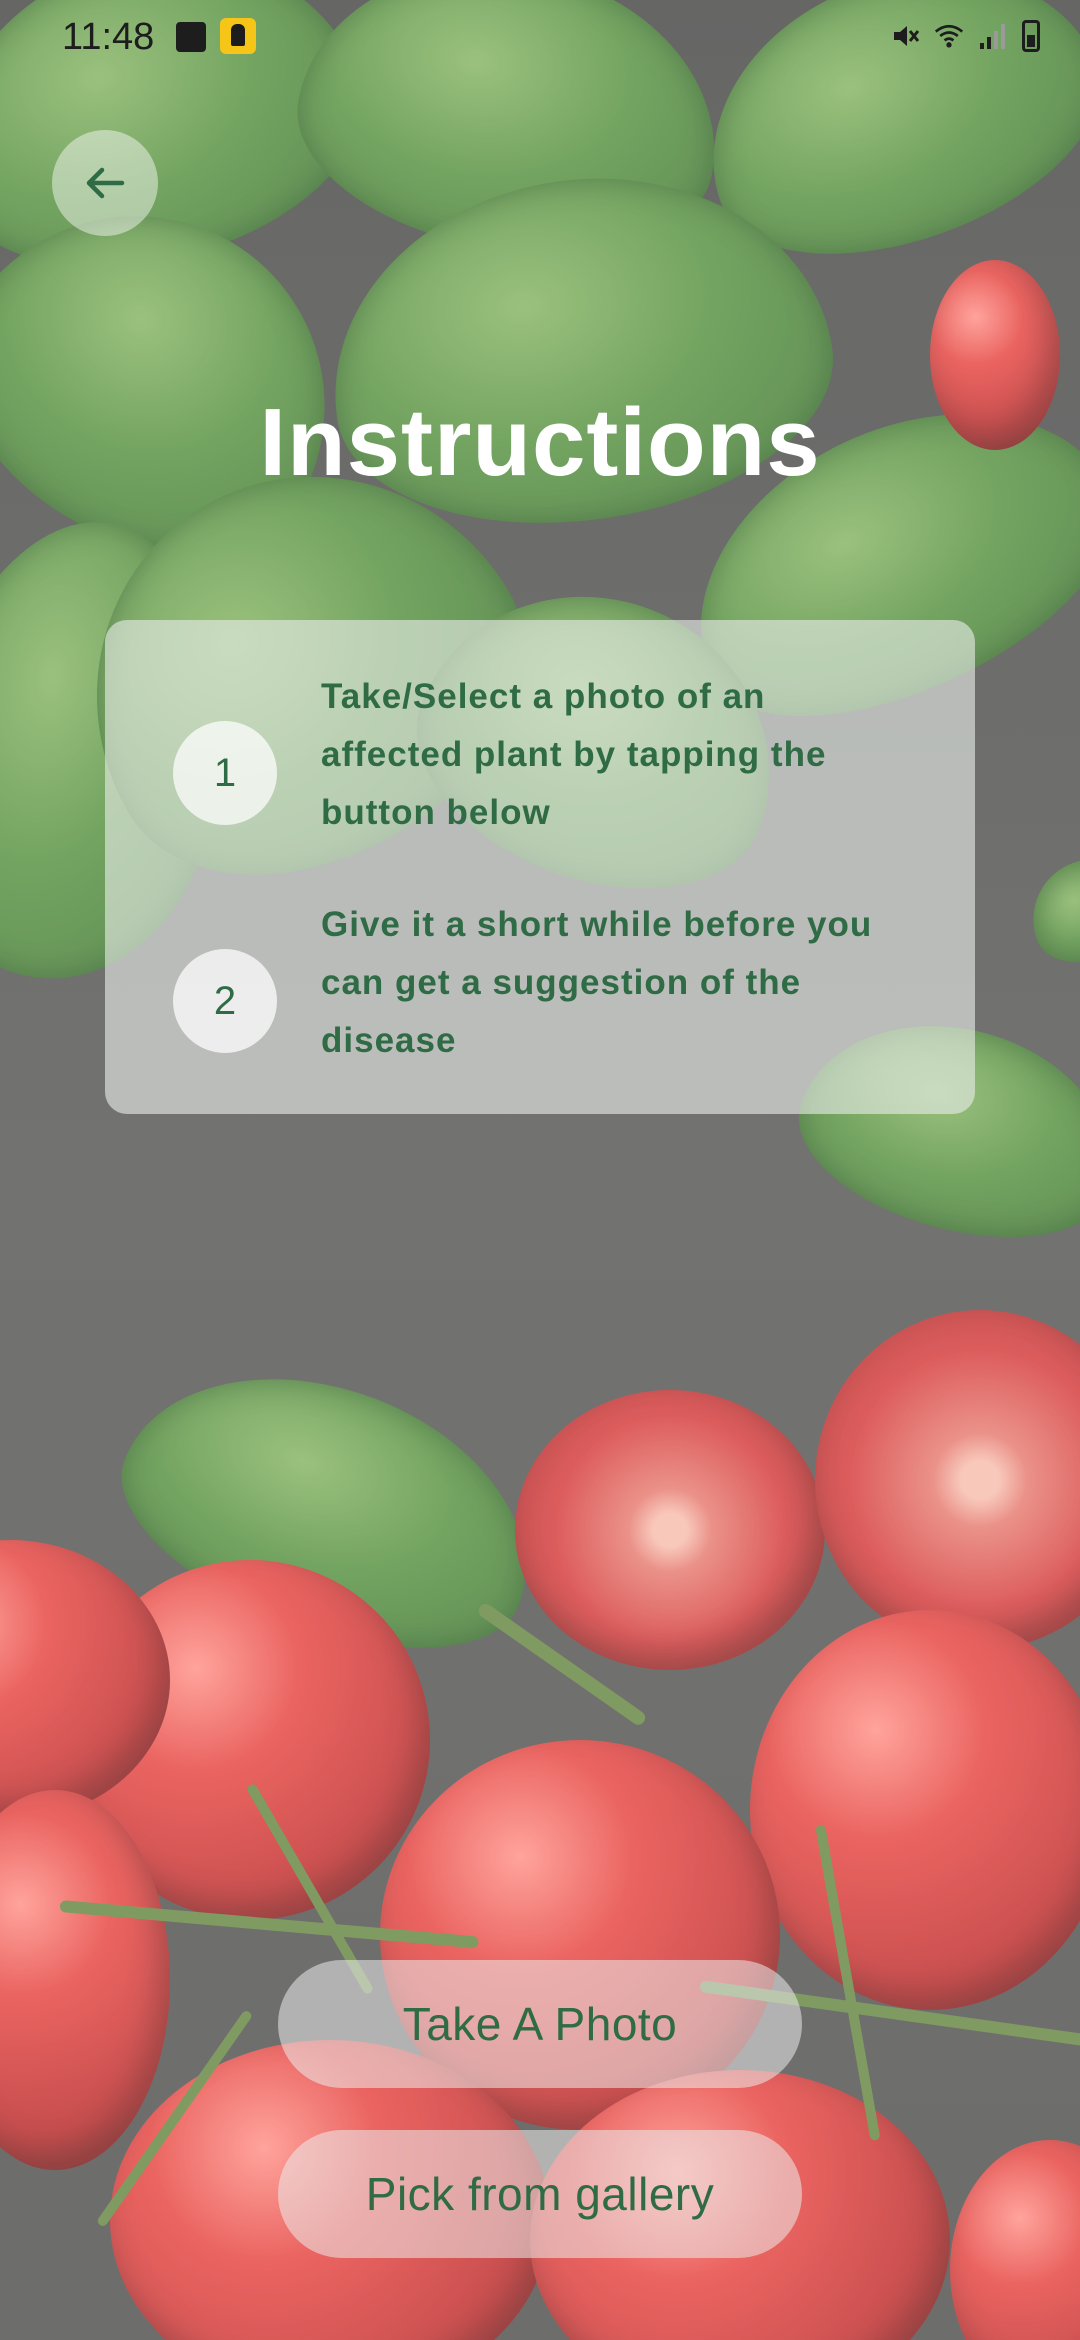 This screenshot has height=2340, width=1080. What do you see at coordinates (225, 1001) in the screenshot?
I see `step-number-badge: 2` at bounding box center [225, 1001].